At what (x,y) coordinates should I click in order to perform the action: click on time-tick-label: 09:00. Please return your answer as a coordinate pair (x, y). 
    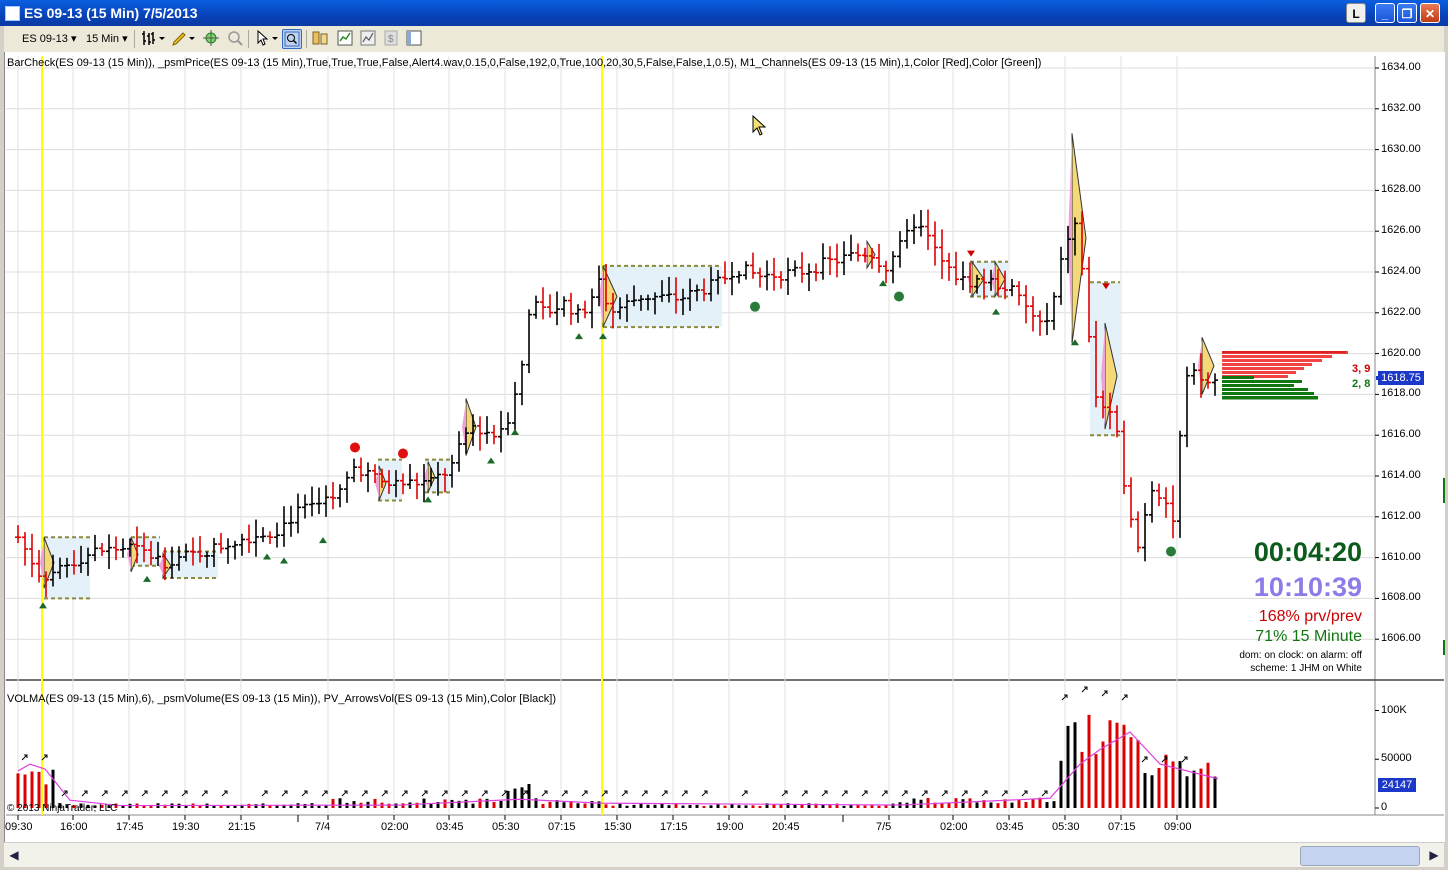
    Looking at the image, I should click on (1178, 827).